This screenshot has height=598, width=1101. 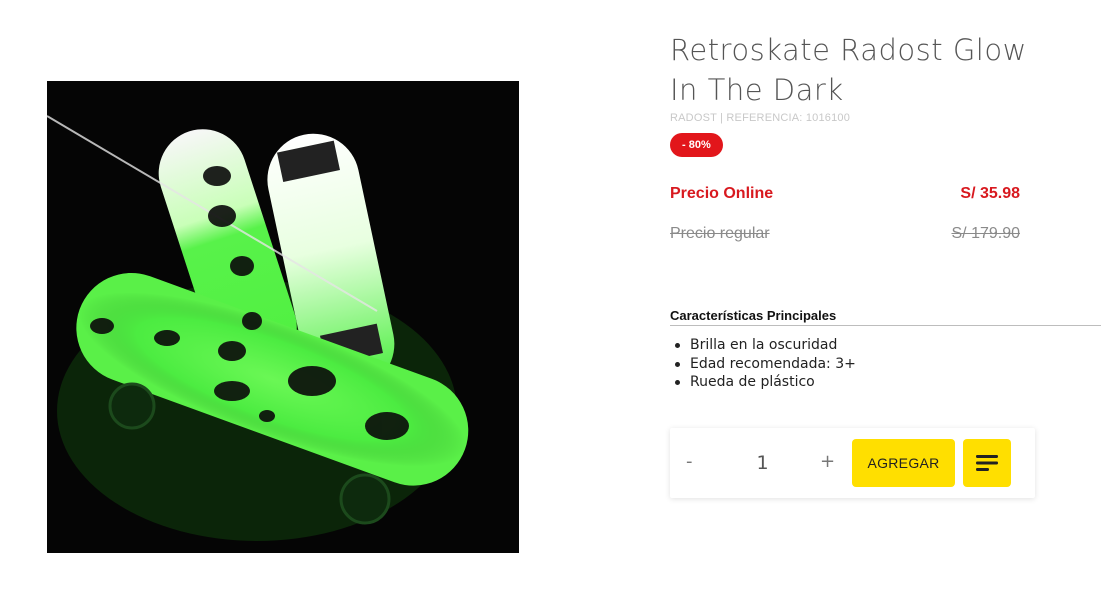 I want to click on discount-badge: - 80%, so click(x=696, y=145).